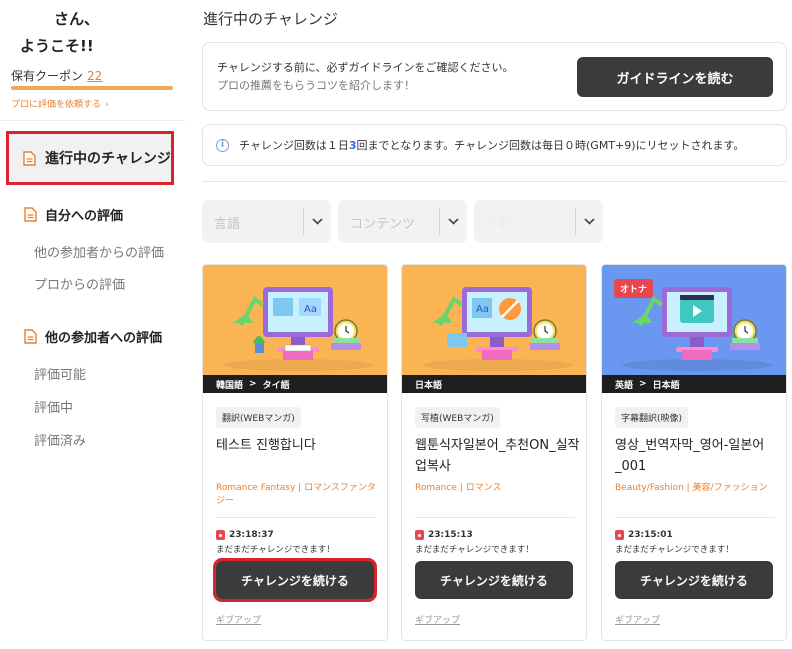  Describe the element at coordinates (296, 494) in the screenshot. I see `genre-label: Romance Fantasy | ロマンスファンタジー` at that location.